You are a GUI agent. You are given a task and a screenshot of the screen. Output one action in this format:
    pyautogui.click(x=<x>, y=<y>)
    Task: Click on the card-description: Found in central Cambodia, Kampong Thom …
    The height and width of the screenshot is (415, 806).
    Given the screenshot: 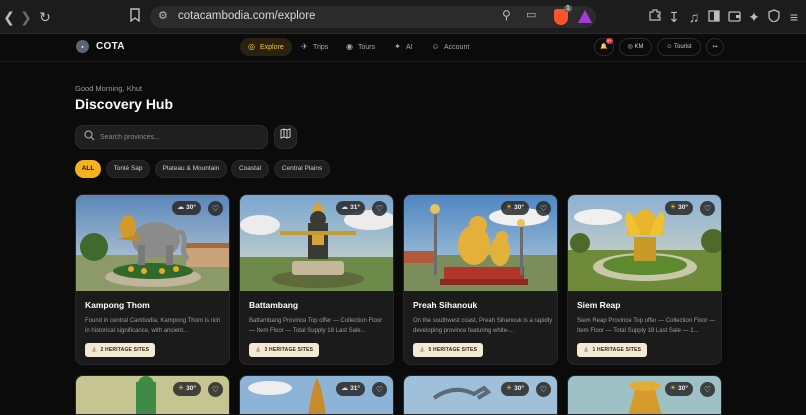 What is the action you would take?
    pyautogui.click(x=153, y=326)
    